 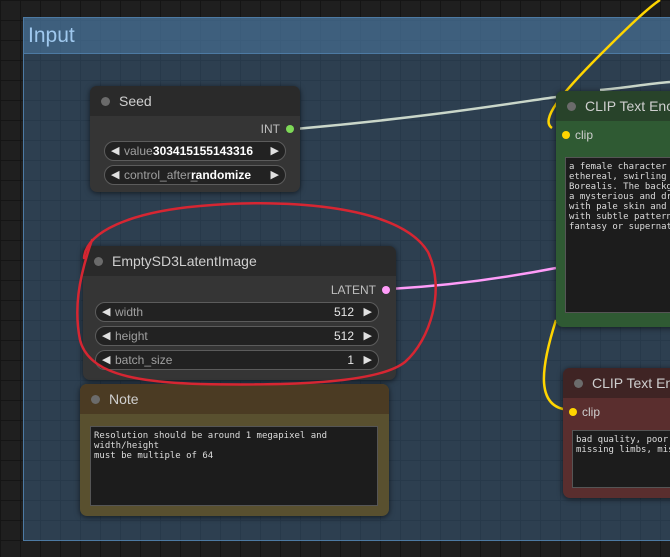 I want to click on group-title: Input, so click(x=51, y=35).